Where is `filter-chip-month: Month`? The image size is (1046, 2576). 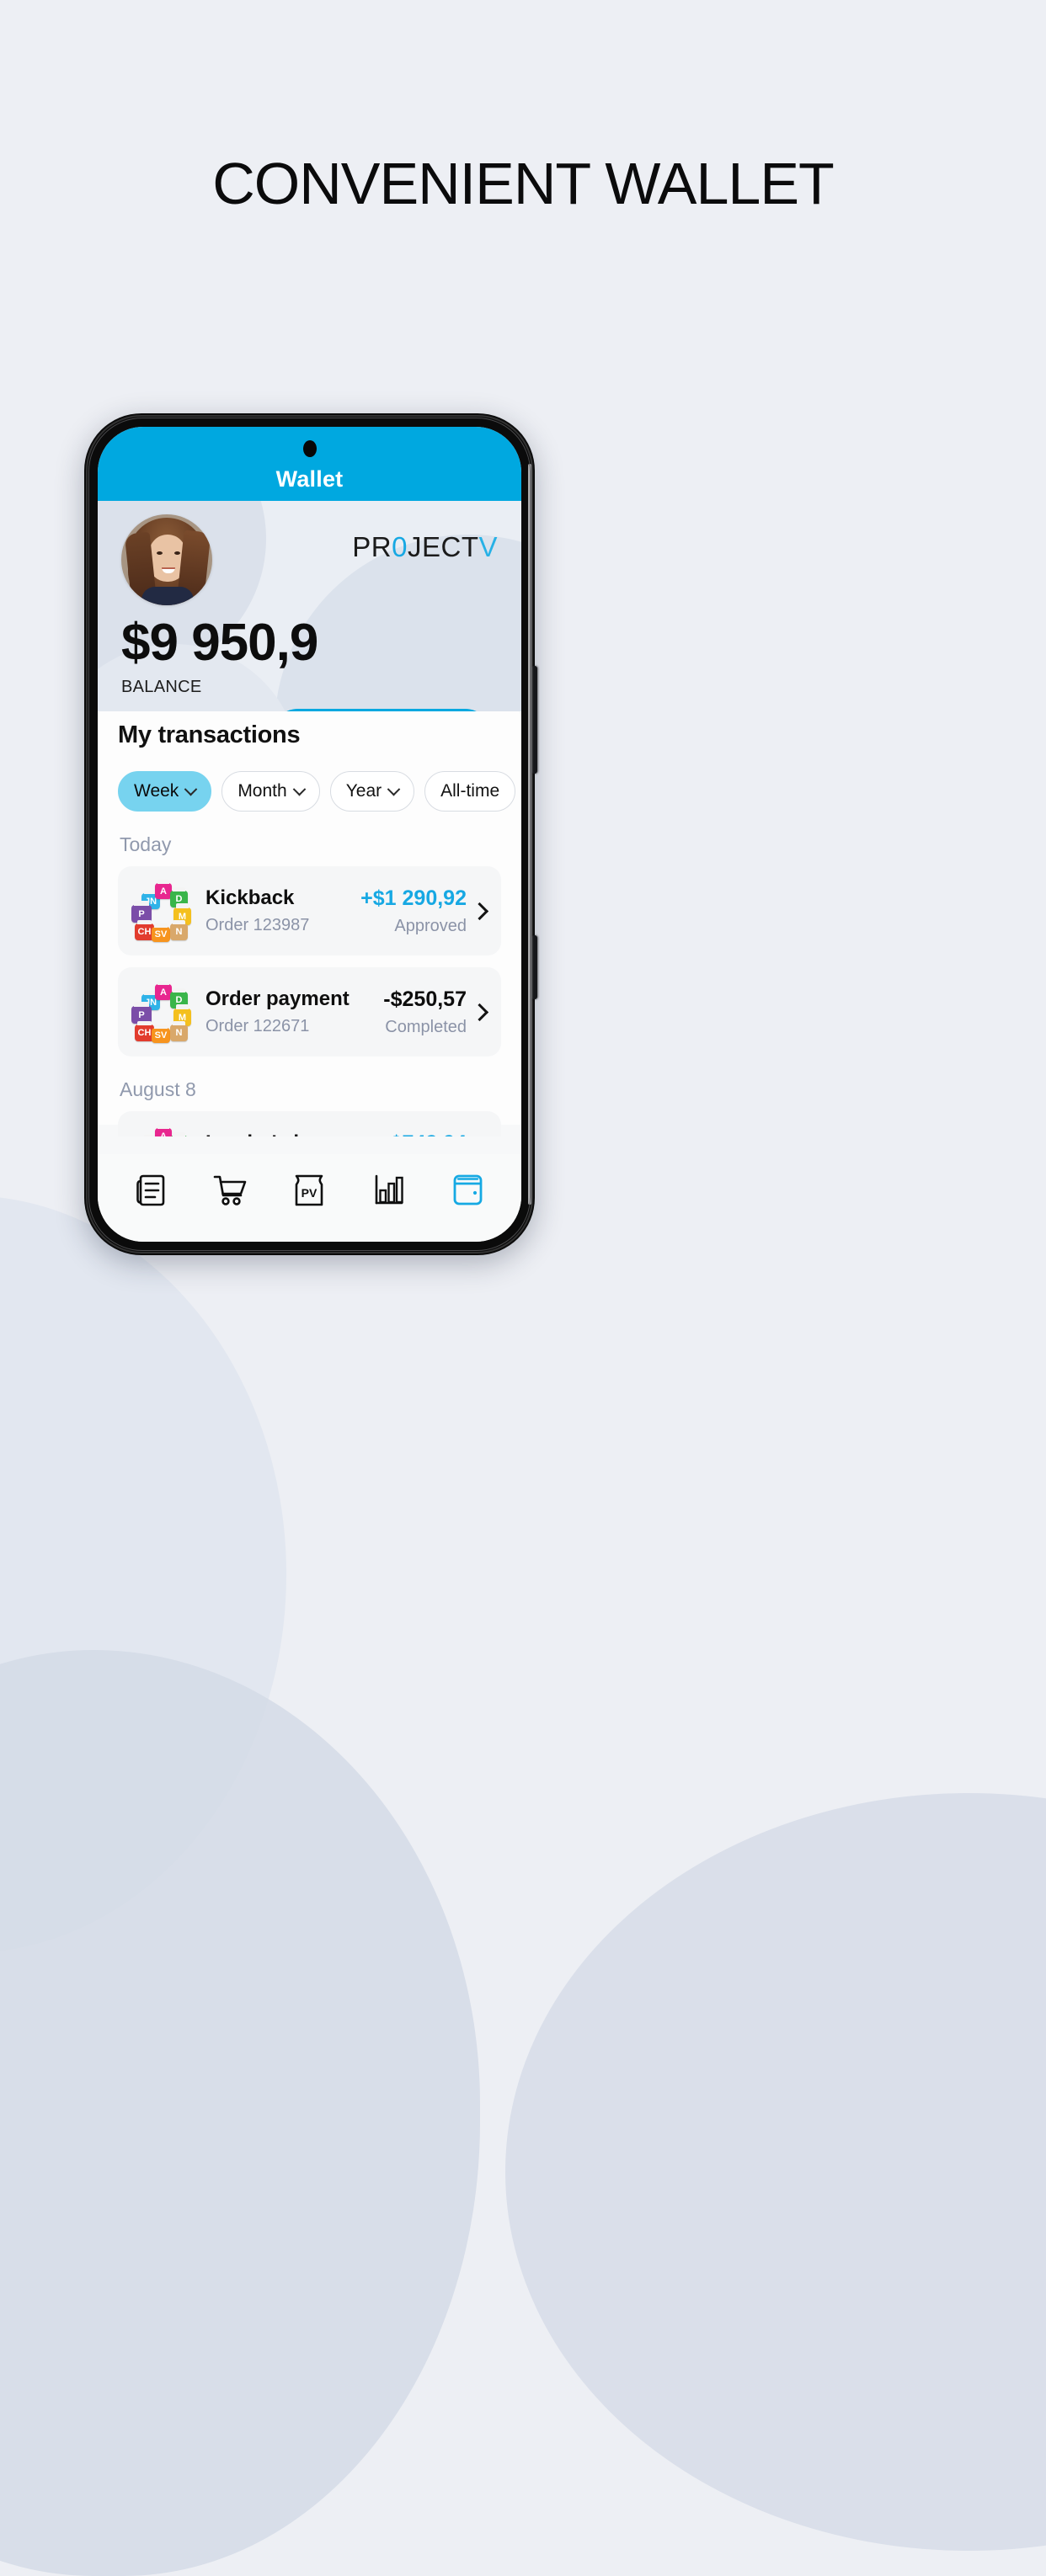 filter-chip-month: Month is located at coordinates (270, 791).